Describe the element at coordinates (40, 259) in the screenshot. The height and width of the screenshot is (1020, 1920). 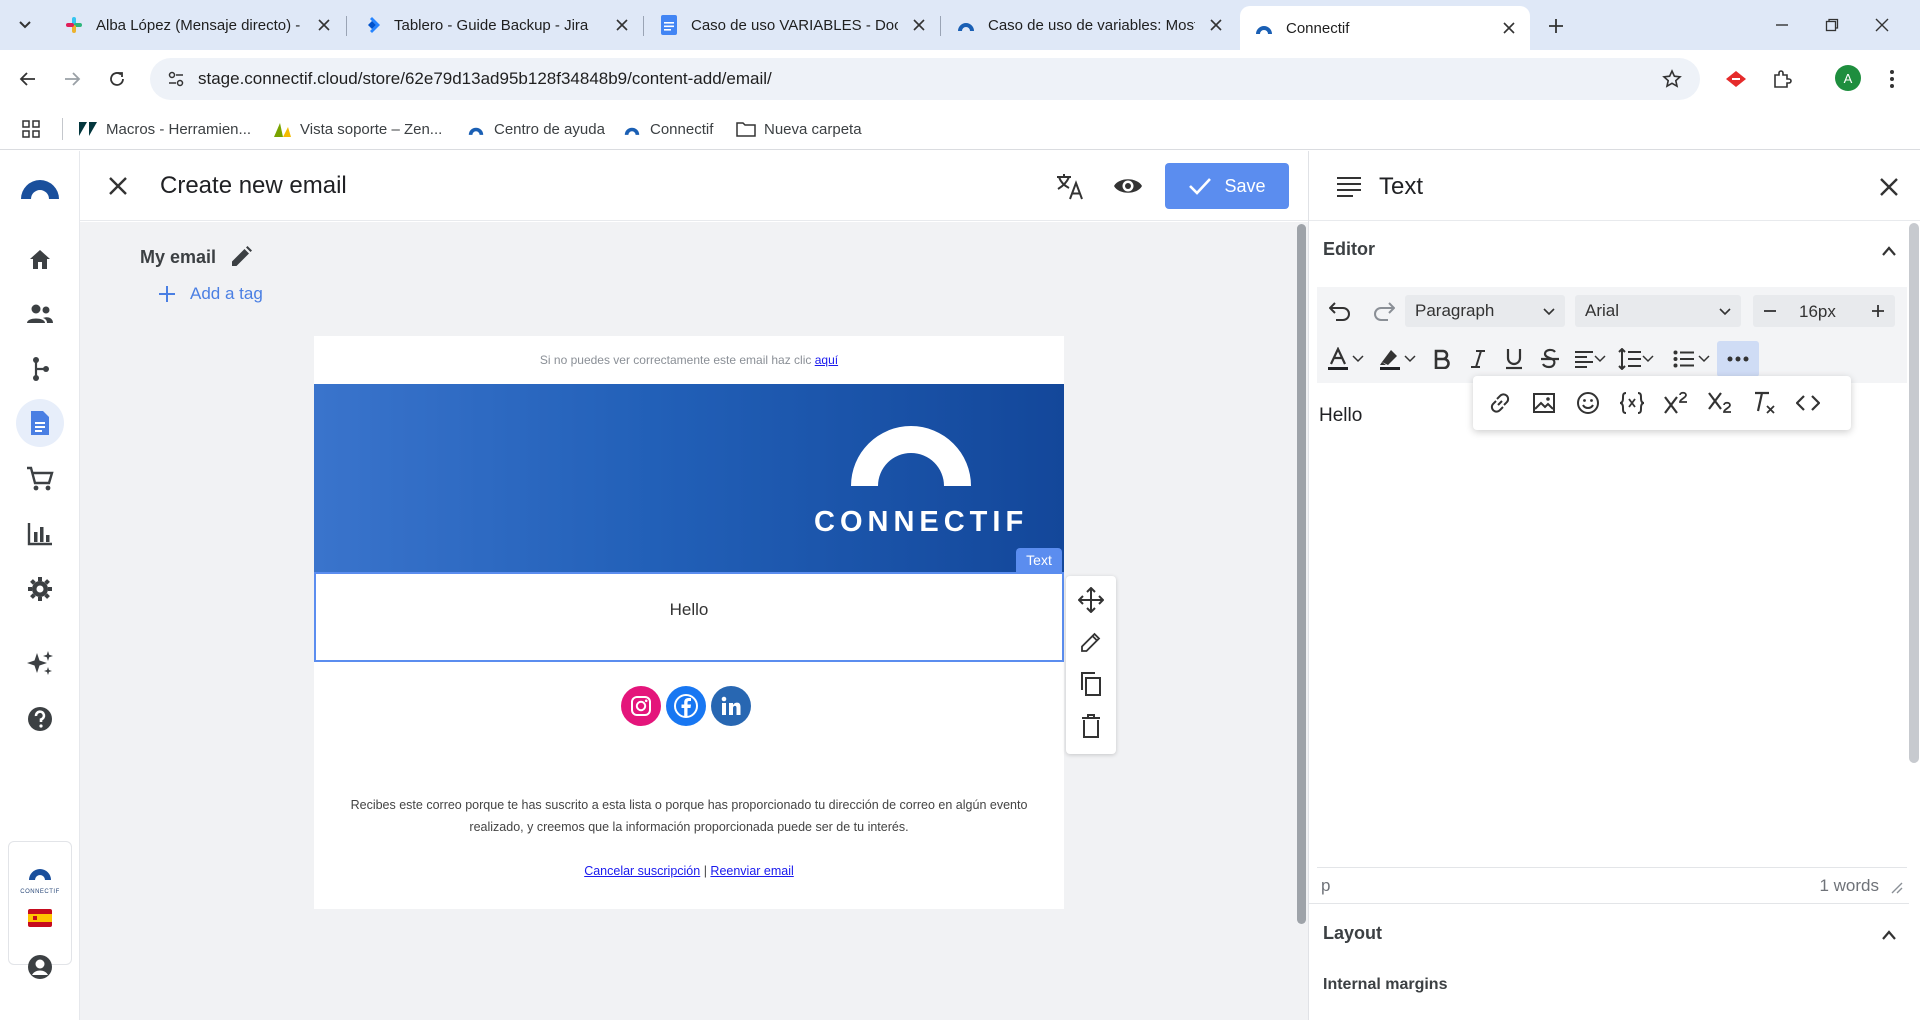
I see `nav-home` at that location.